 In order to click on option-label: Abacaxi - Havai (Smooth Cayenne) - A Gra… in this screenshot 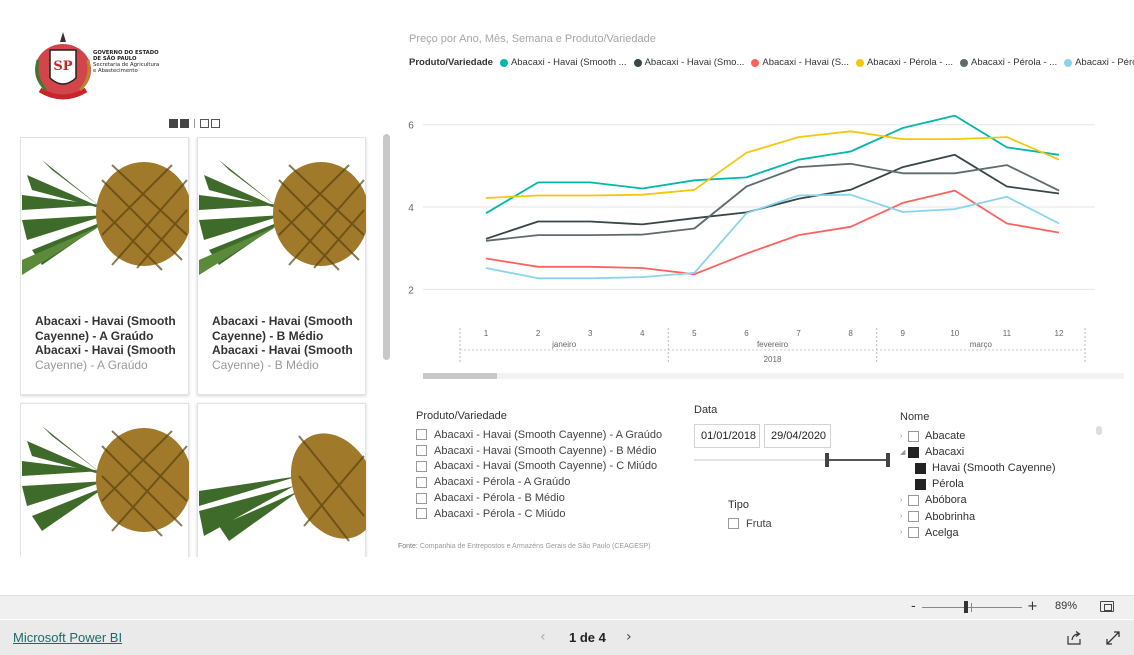, I will do `click(548, 434)`.